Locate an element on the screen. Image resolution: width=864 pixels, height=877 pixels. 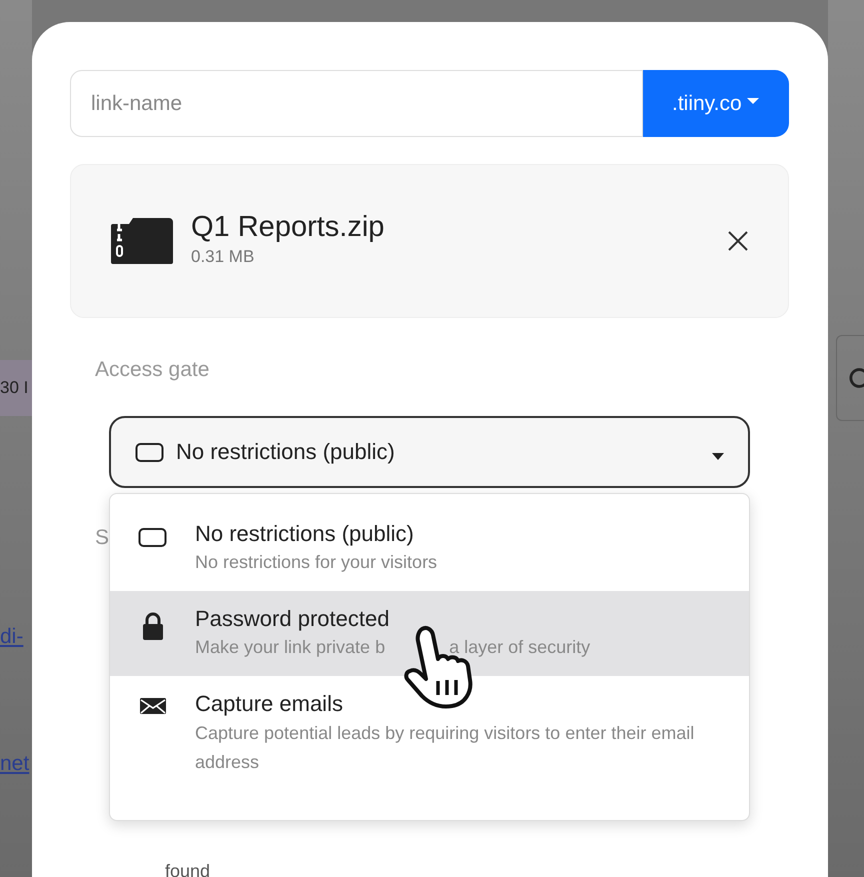
access-gate-label: Access gate is located at coordinates (152, 370).